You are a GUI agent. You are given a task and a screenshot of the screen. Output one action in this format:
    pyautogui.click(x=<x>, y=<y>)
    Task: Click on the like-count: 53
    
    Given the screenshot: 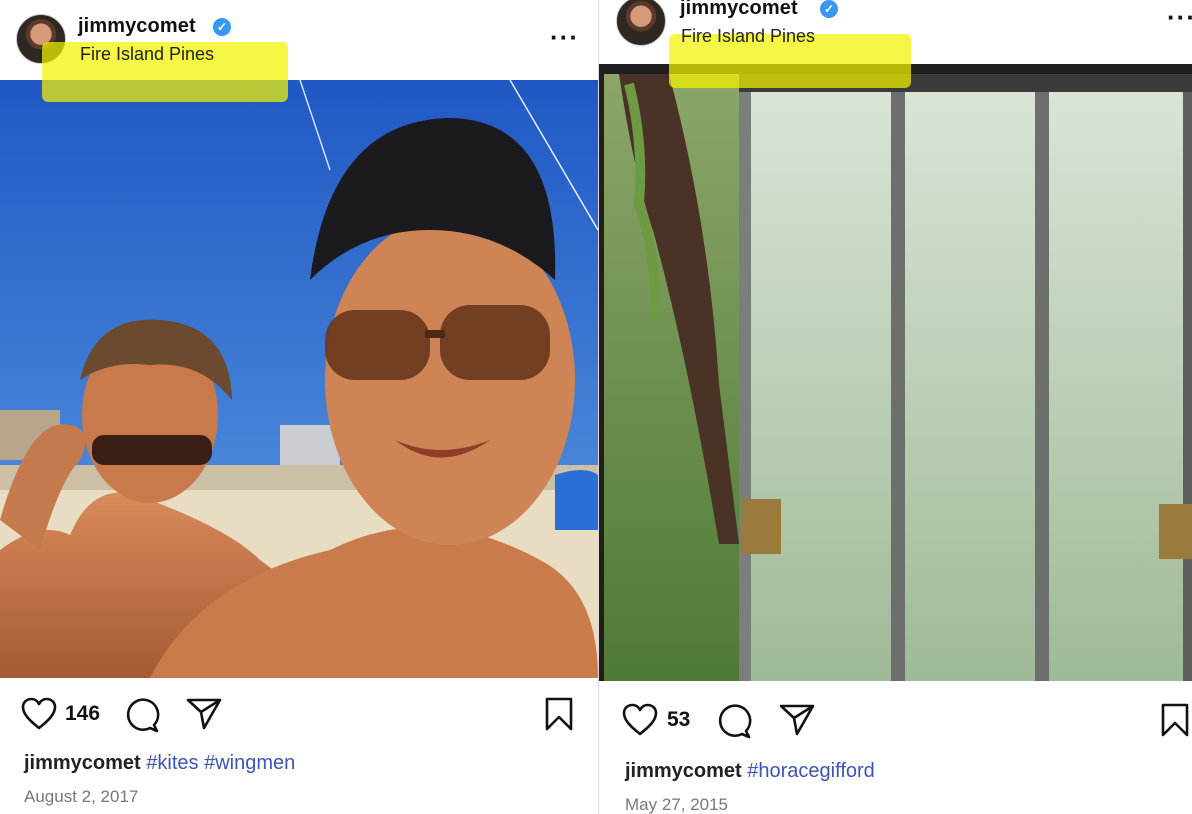 What is the action you would take?
    pyautogui.click(x=678, y=720)
    